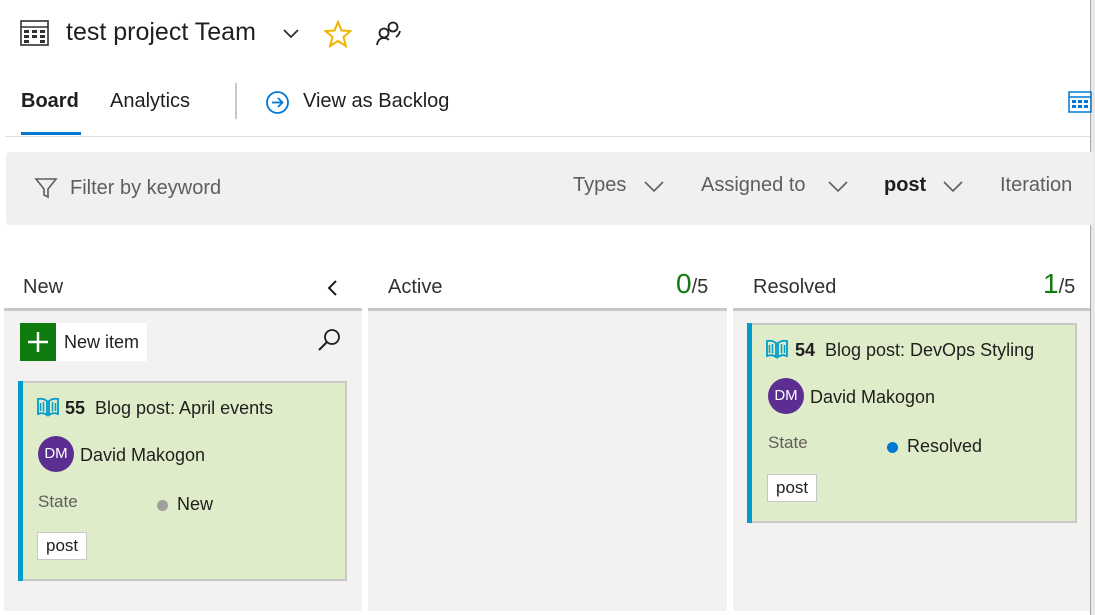 This screenshot has height=615, width=1095. What do you see at coordinates (34, 33) in the screenshot?
I see `board-icon` at bounding box center [34, 33].